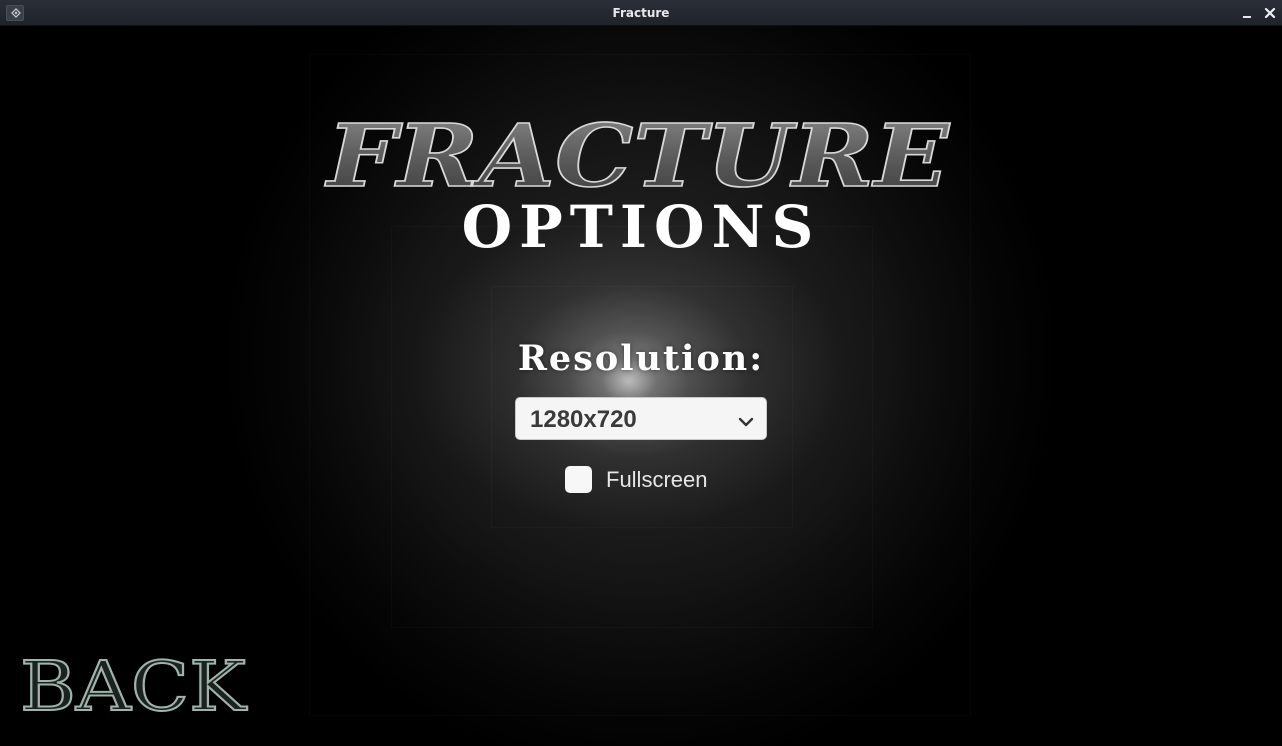  Describe the element at coordinates (1270, 13) in the screenshot. I see `close-icon` at that location.